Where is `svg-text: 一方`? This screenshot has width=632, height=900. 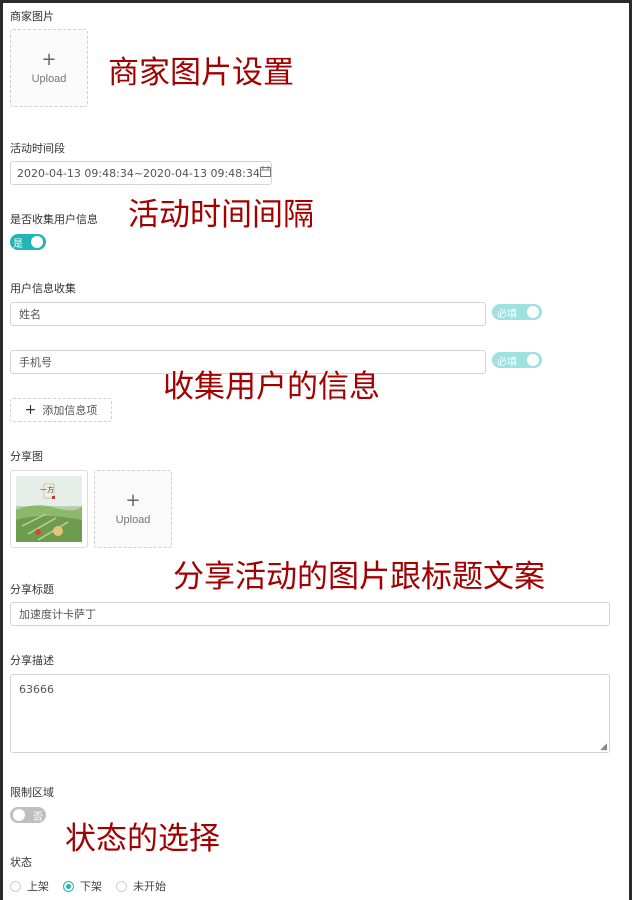 svg-text: 一方 is located at coordinates (47, 489).